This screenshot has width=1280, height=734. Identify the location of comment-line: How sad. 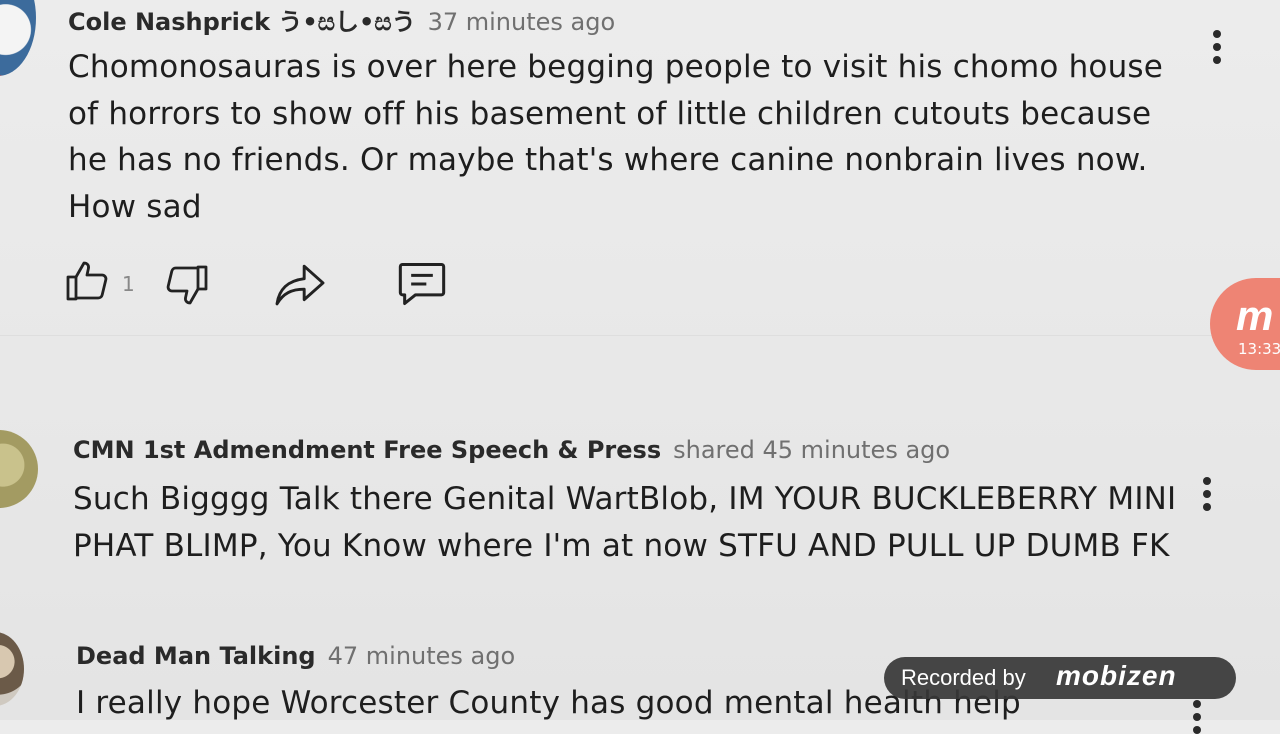
(135, 206).